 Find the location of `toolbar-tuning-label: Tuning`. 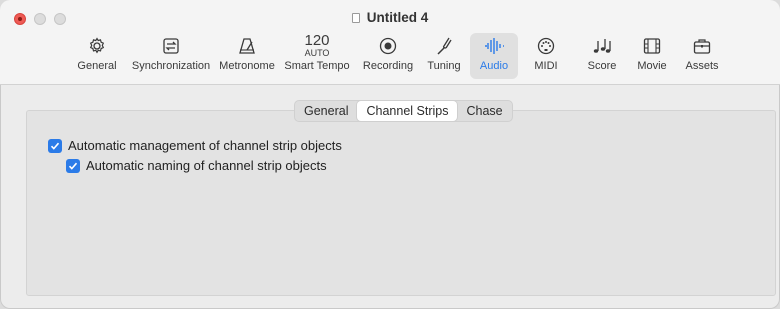

toolbar-tuning-label: Tuning is located at coordinates (444, 66).